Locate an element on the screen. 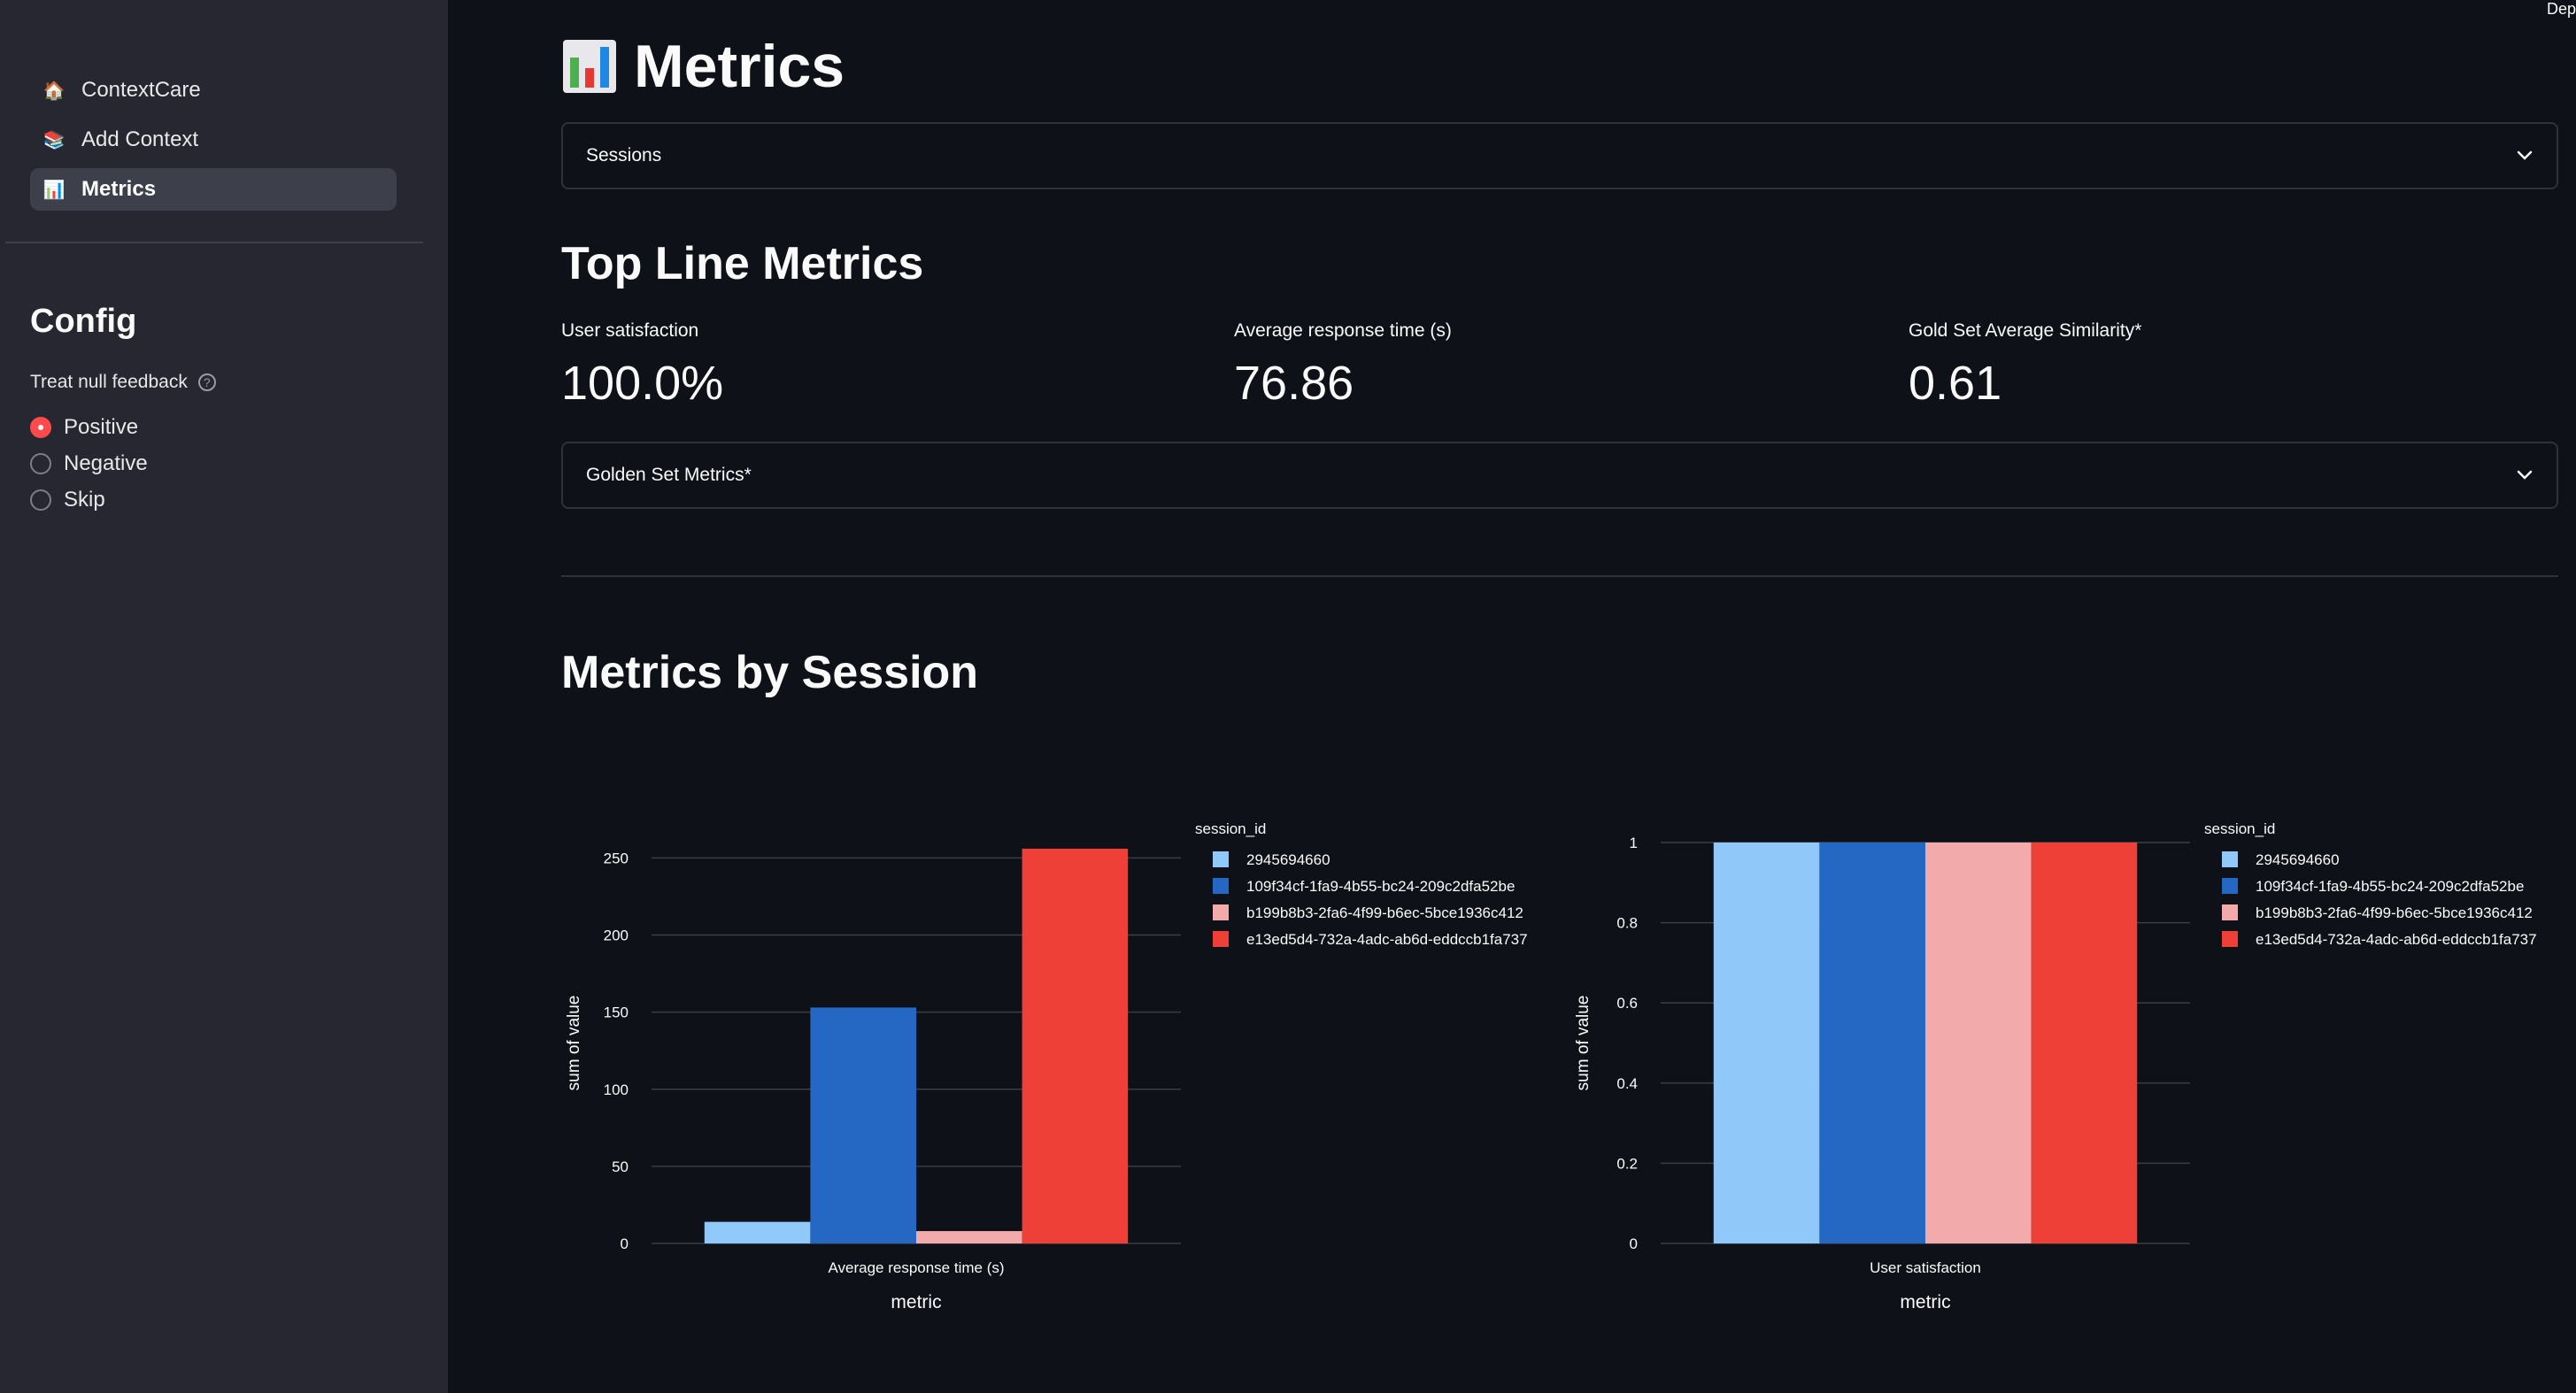  y-tick-label: 250 is located at coordinates (616, 858).